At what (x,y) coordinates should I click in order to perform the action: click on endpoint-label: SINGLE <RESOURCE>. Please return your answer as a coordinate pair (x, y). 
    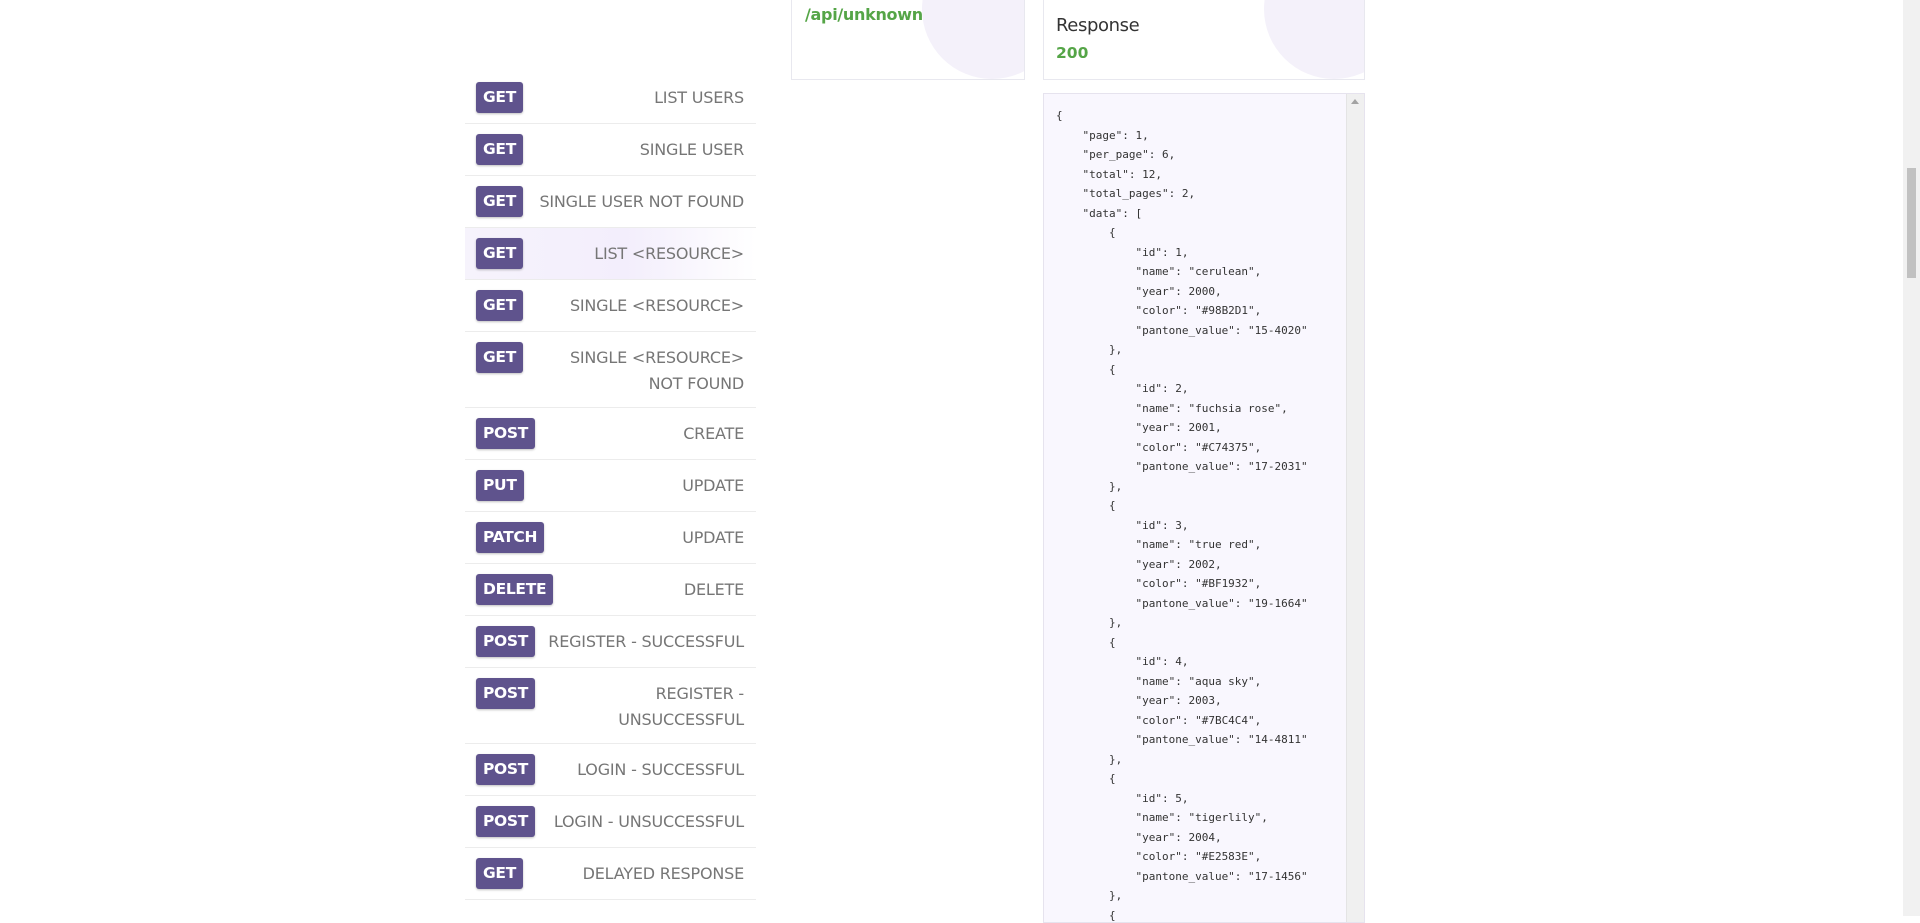
    Looking at the image, I should click on (657, 304).